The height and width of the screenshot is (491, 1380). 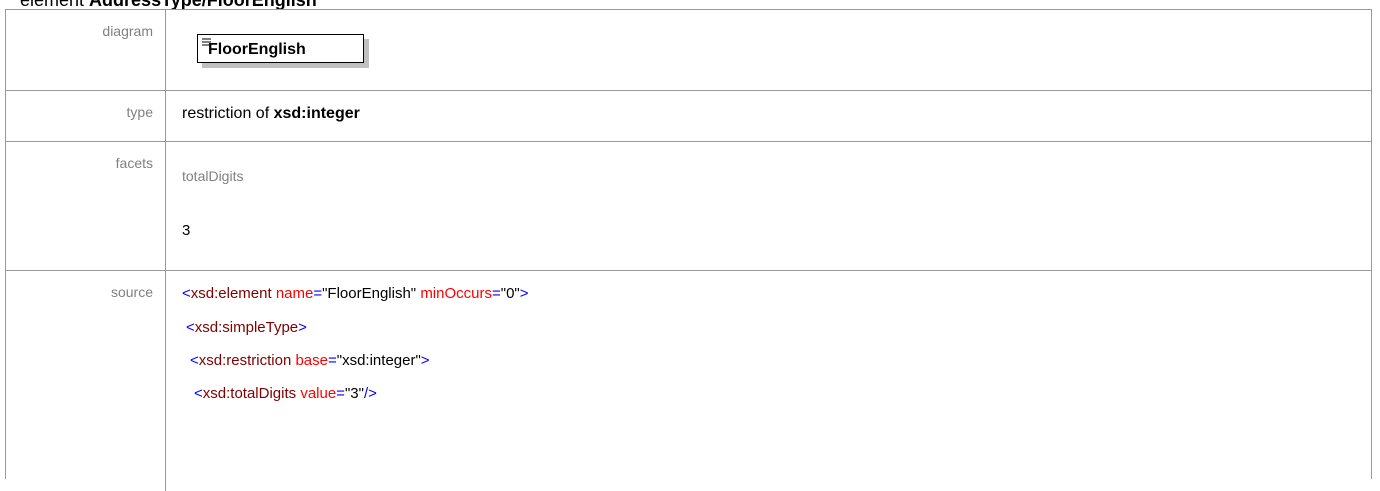 What do you see at coordinates (127, 31) in the screenshot?
I see `diagram-label: diagram` at bounding box center [127, 31].